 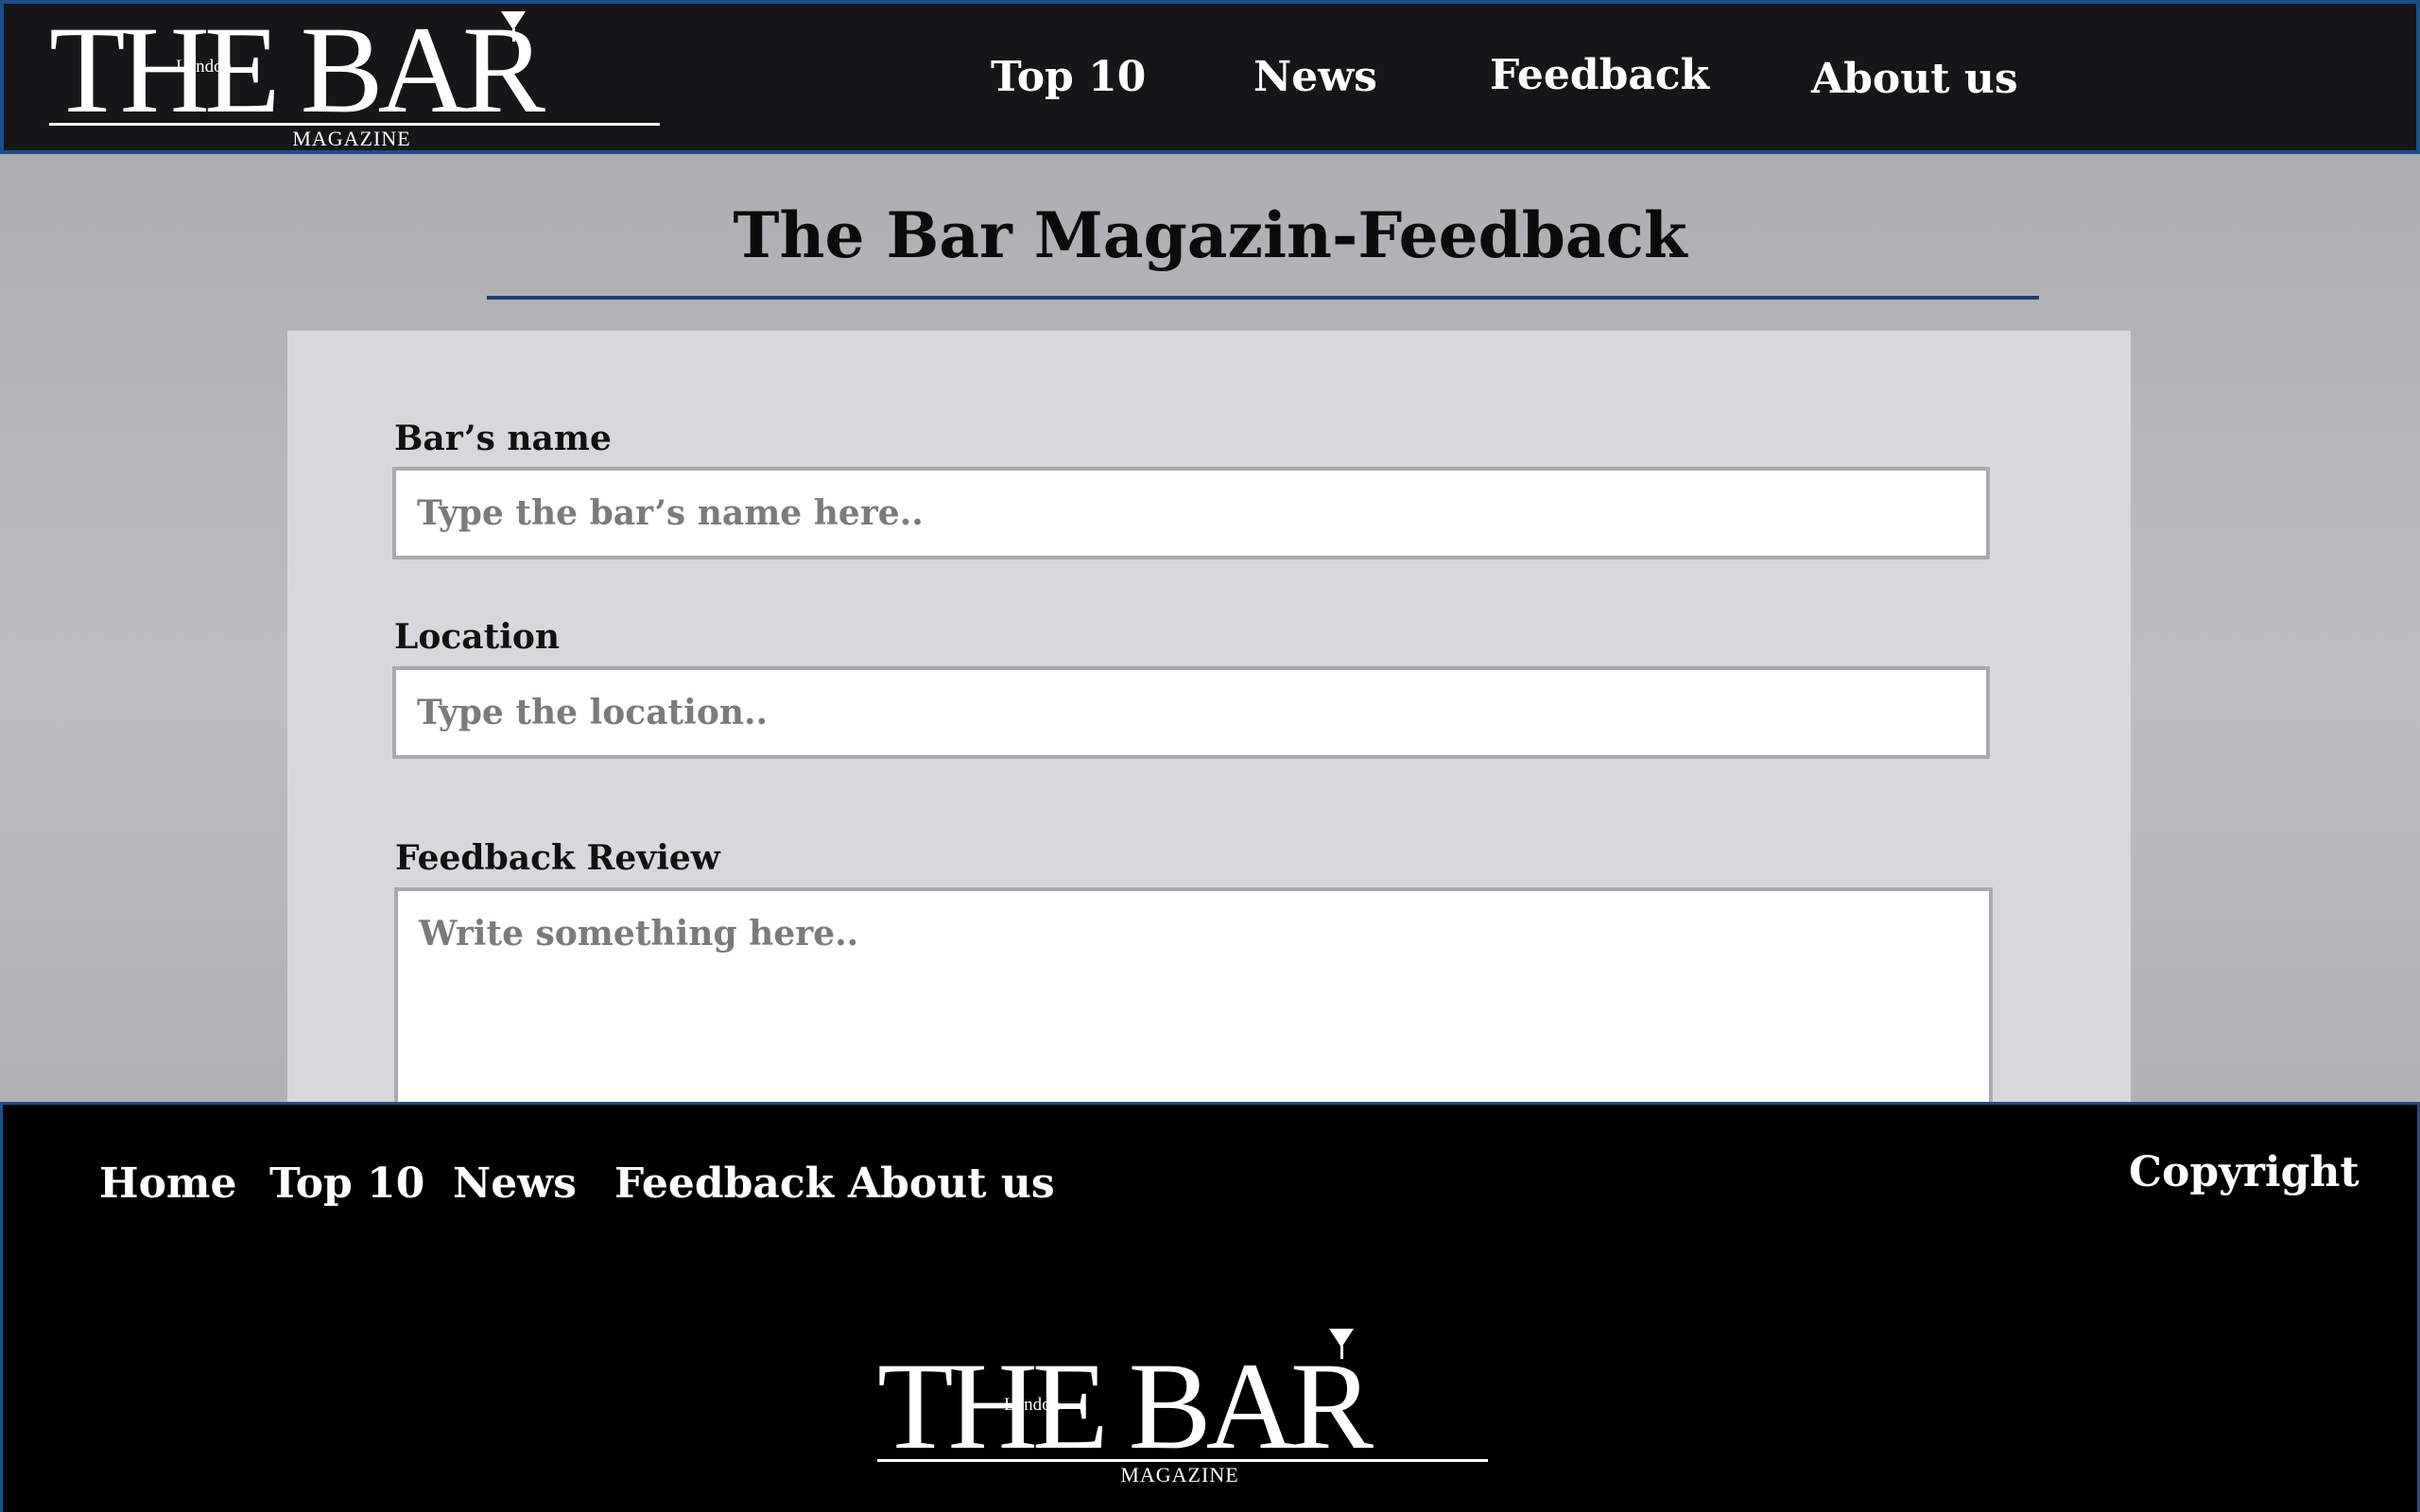 I want to click on bar-name-input, so click(x=1191, y=513).